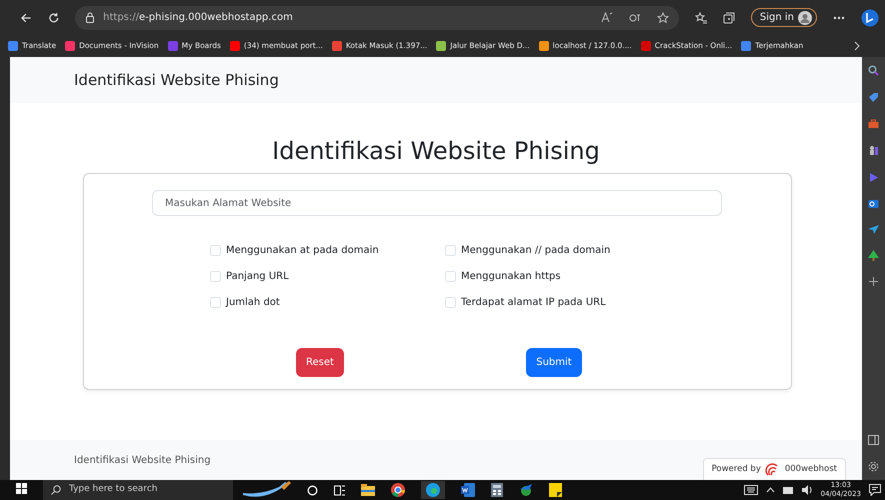  Describe the element at coordinates (377, 18) in the screenshot. I see `address-bar: https://e-phising.000webhostapp.com` at that location.